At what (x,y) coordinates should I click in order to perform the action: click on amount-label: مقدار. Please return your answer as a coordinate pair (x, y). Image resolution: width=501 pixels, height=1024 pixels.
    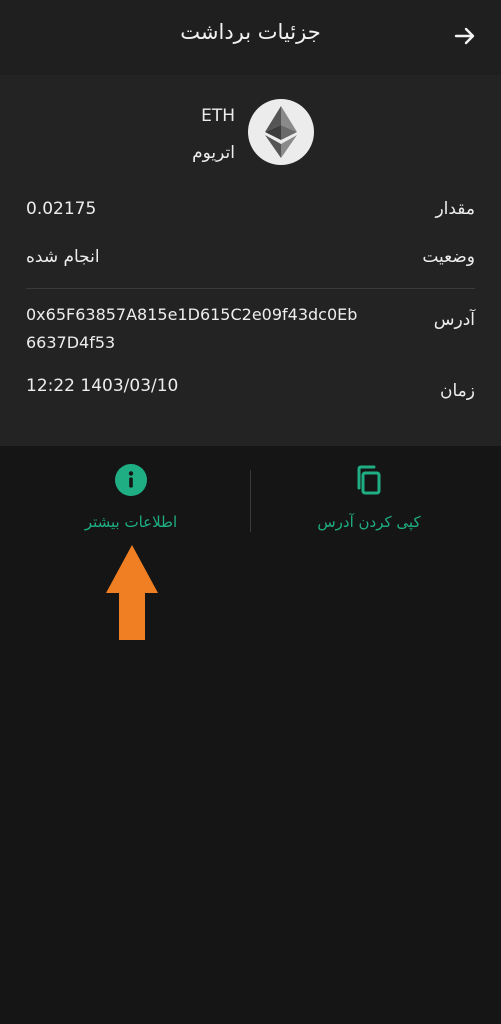
    Looking at the image, I should click on (455, 209).